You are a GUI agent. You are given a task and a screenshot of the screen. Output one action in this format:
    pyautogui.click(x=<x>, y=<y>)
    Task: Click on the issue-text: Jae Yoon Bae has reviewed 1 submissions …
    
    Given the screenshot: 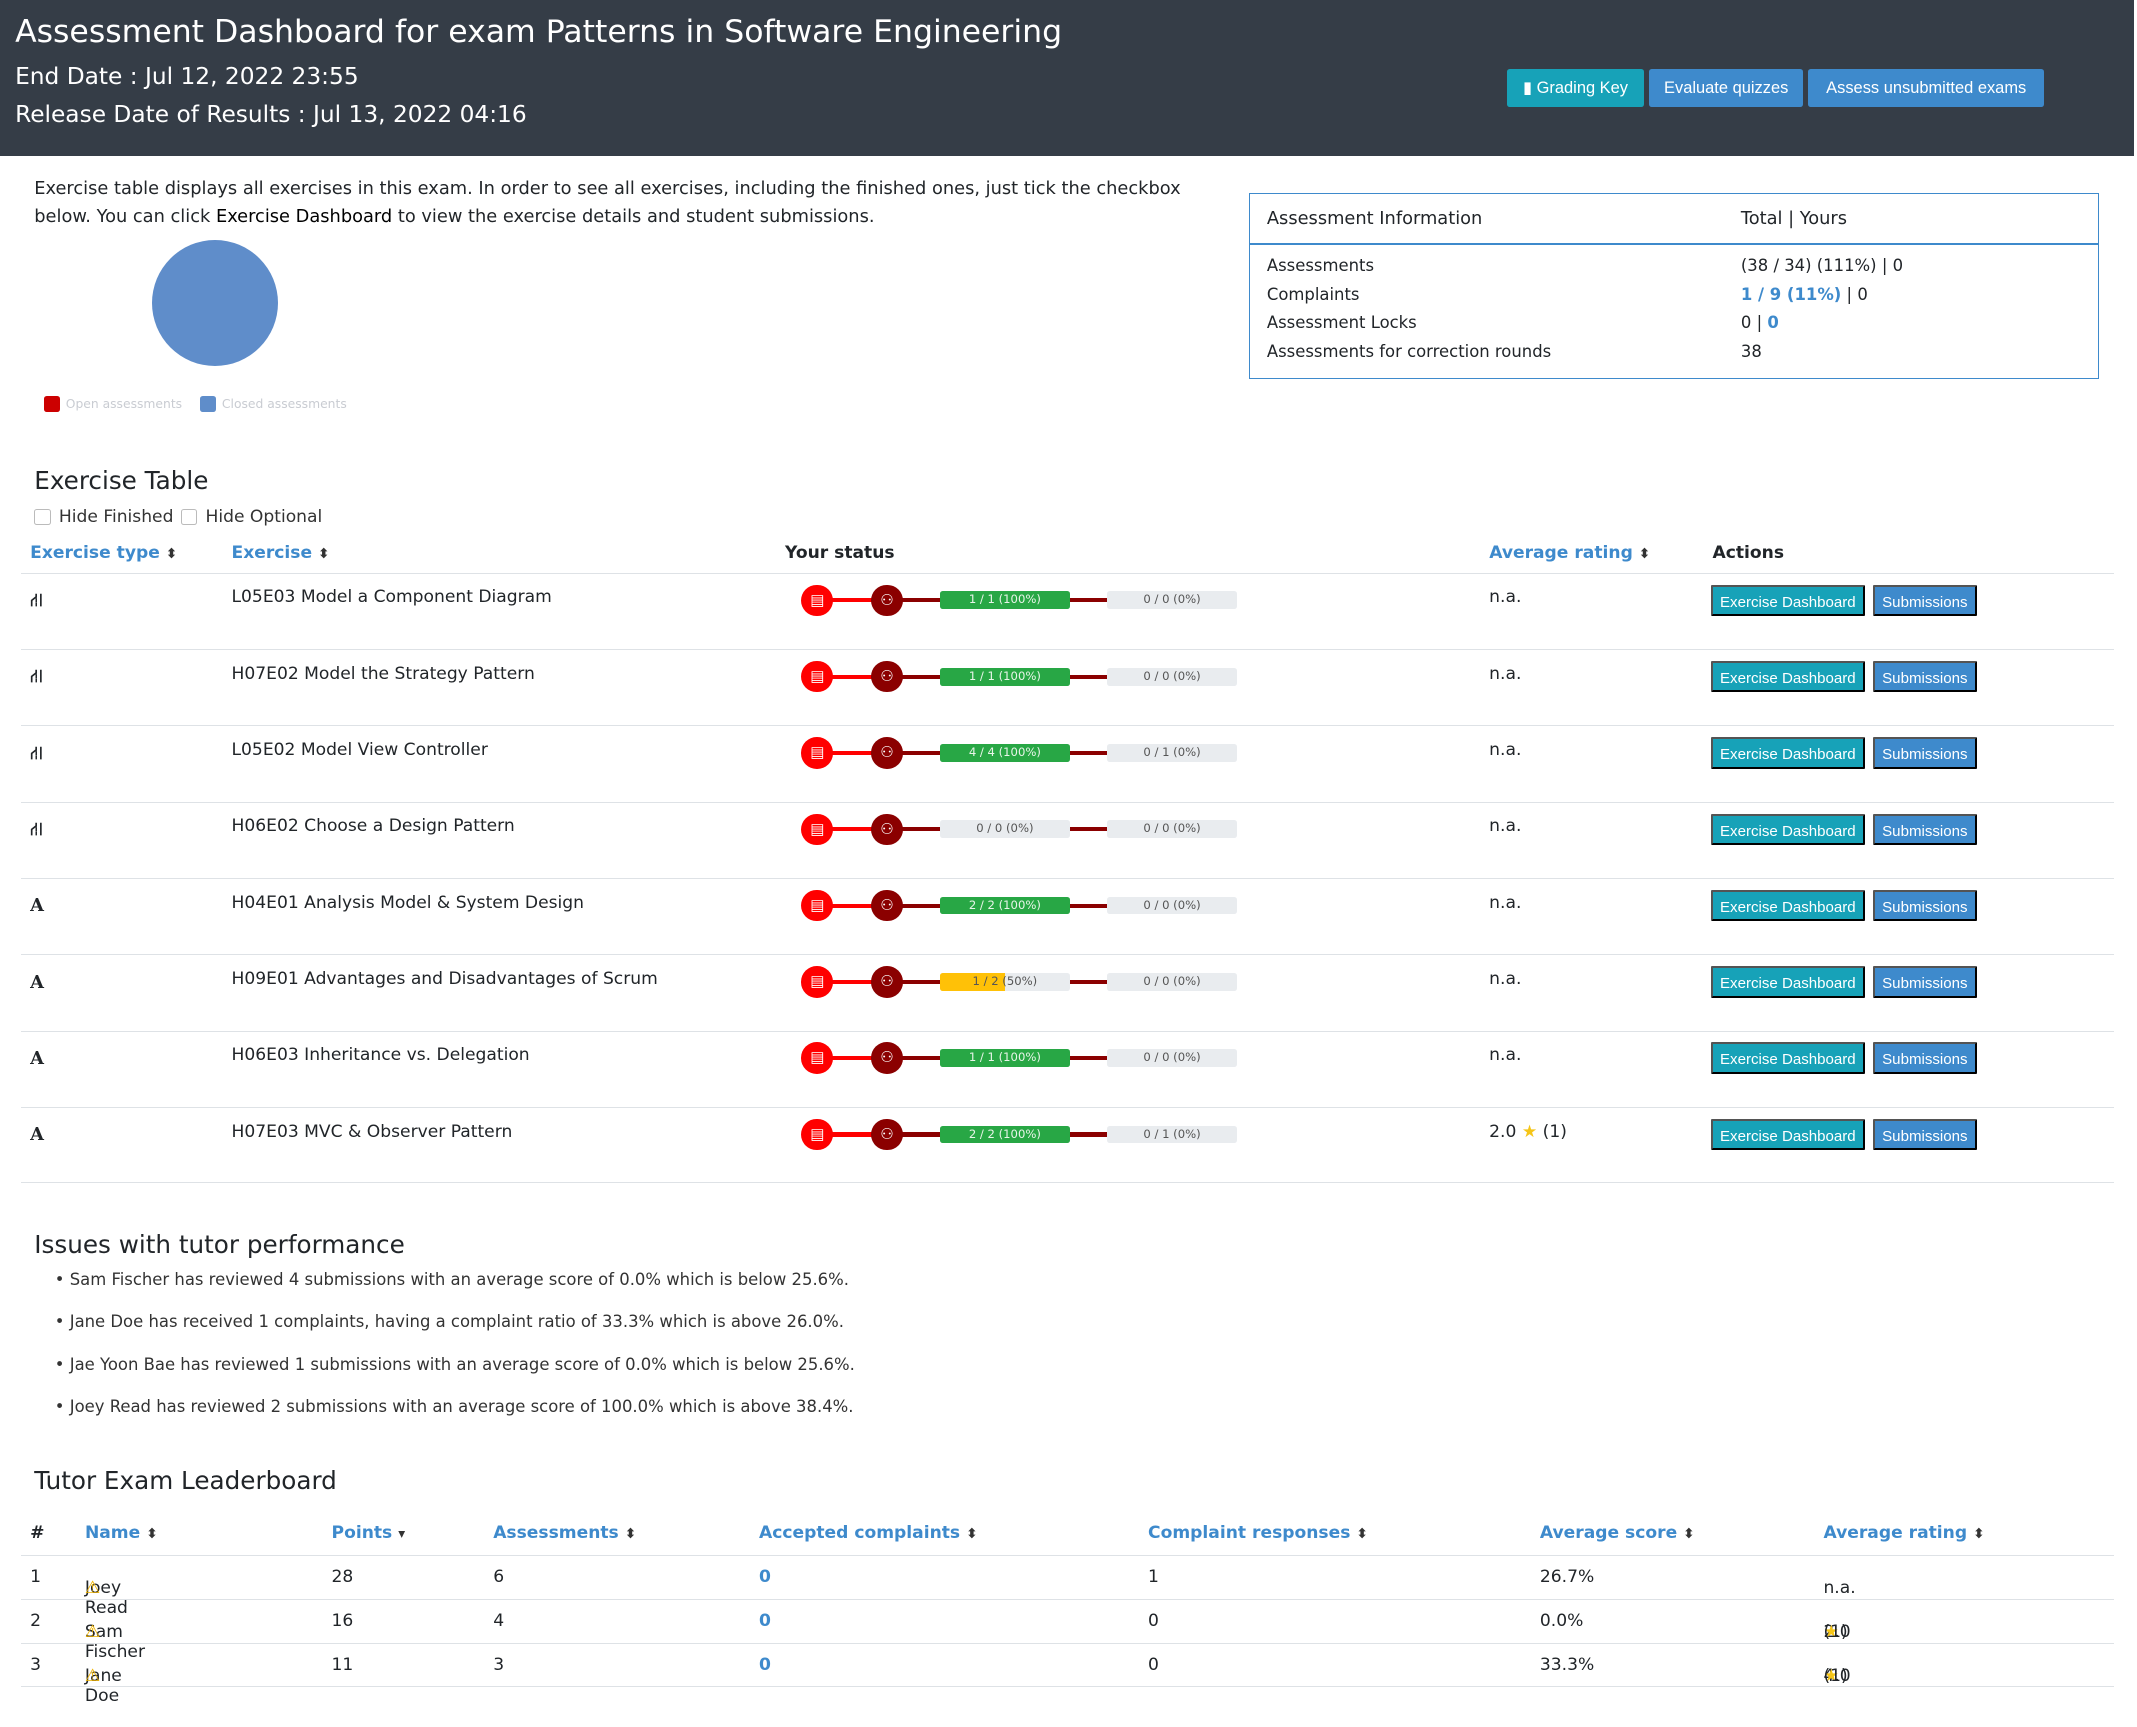 What is the action you would take?
    pyautogui.click(x=462, y=1364)
    